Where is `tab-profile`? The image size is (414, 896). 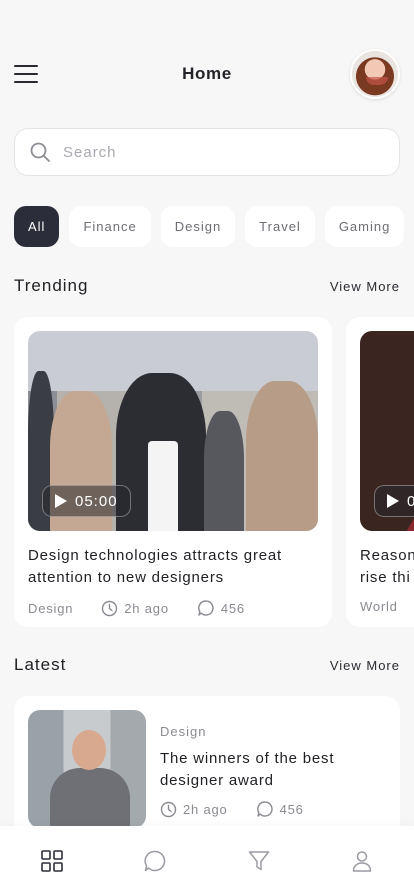
tab-profile is located at coordinates (362, 861).